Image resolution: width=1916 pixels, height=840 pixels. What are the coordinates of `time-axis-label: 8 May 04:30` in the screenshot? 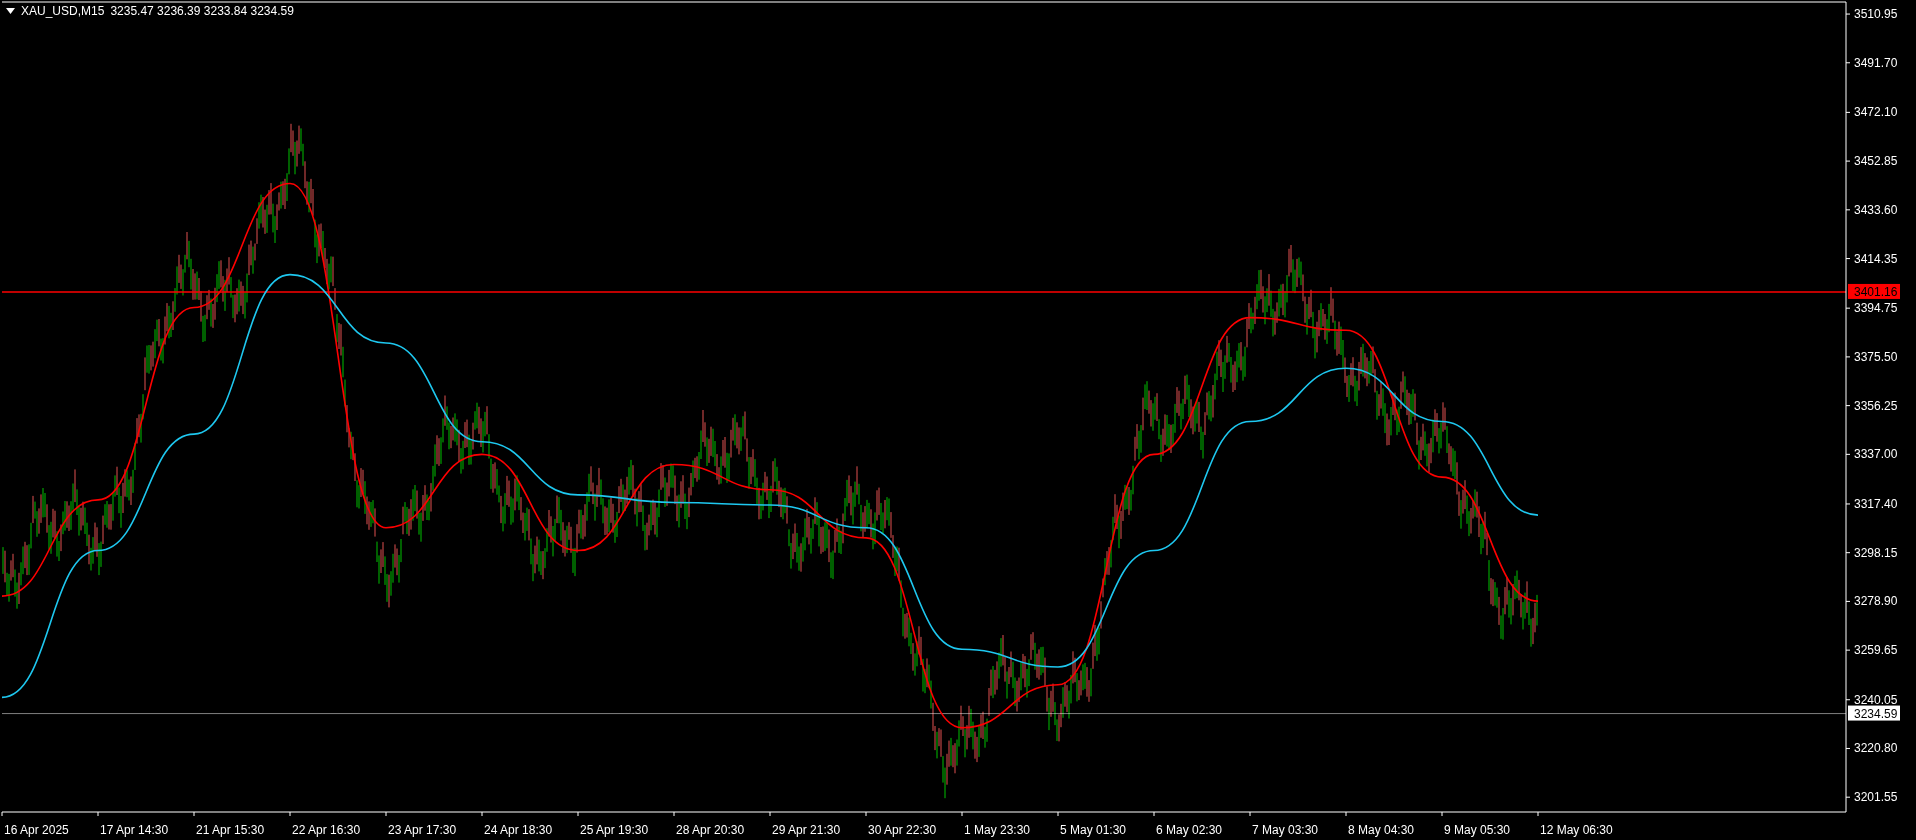 It's located at (1381, 830).